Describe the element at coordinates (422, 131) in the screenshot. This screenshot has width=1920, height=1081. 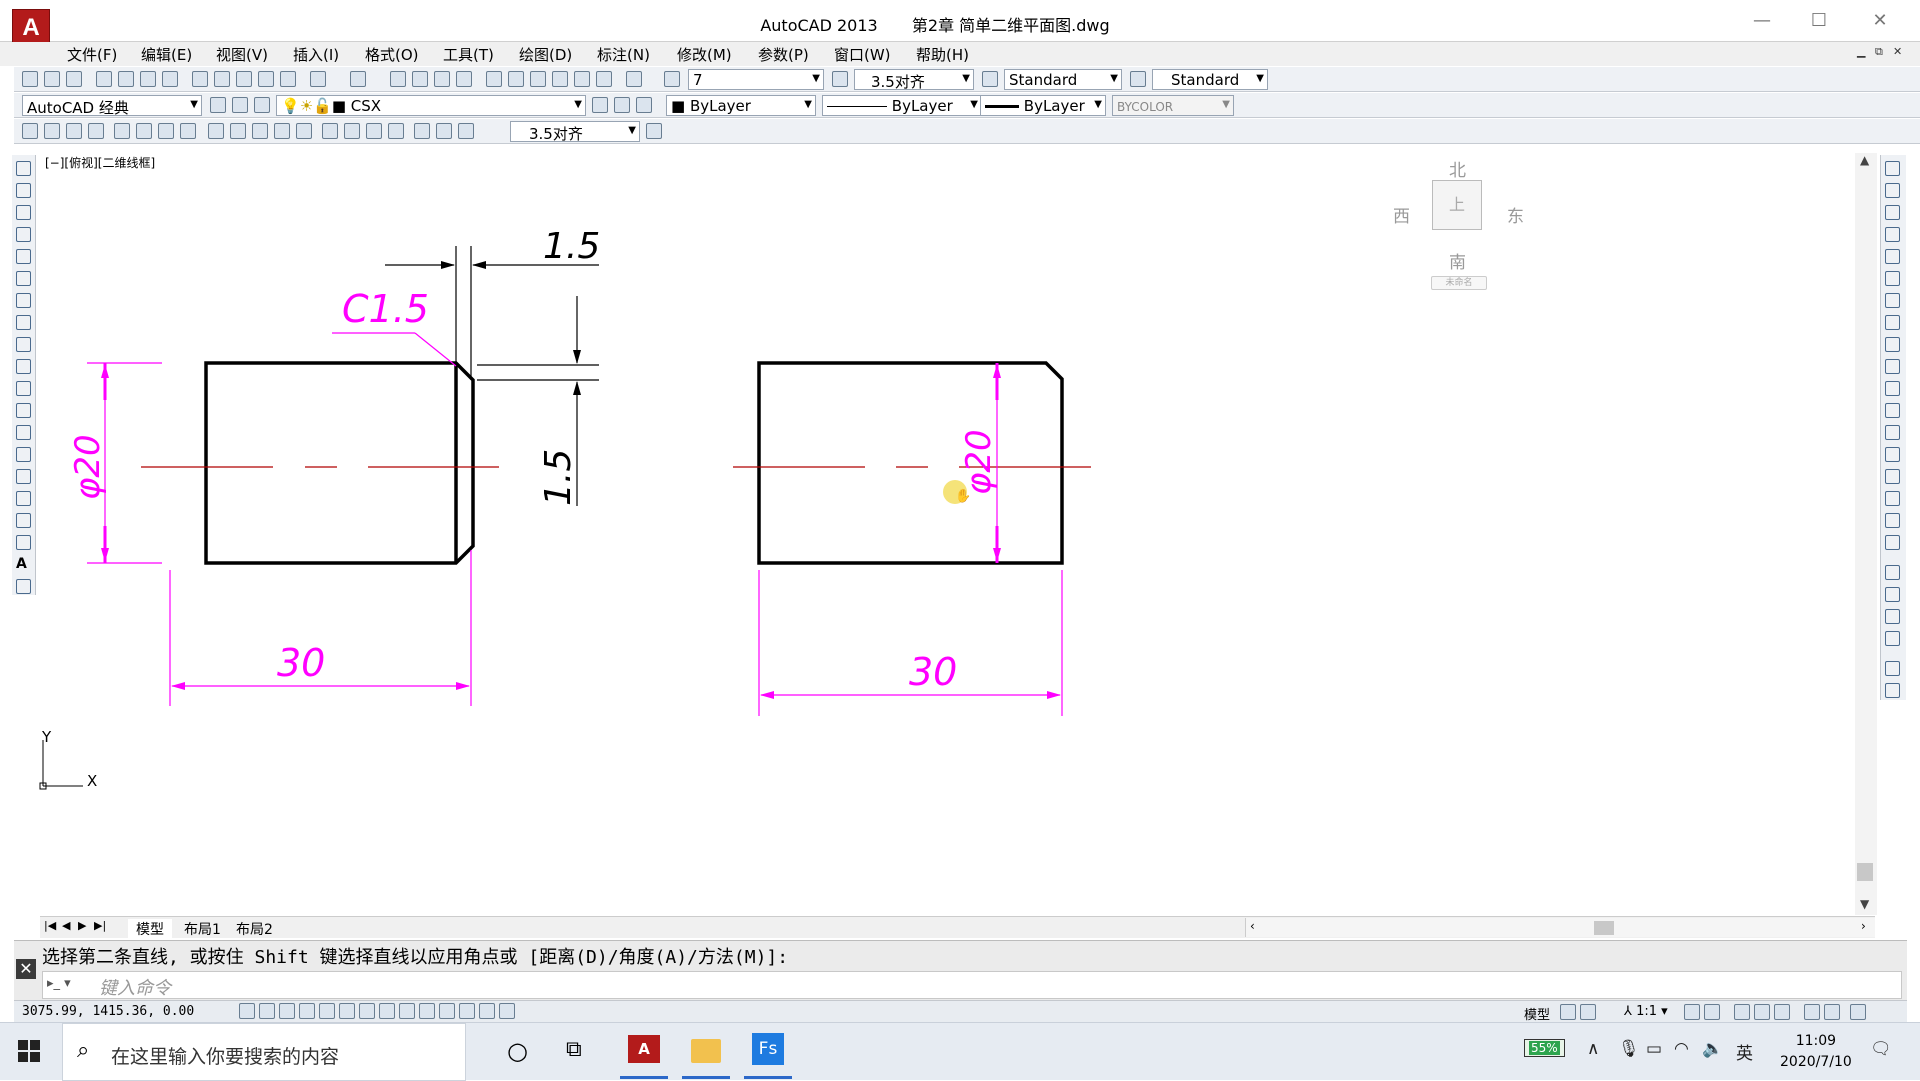
I see `dim-edit-icon` at that location.